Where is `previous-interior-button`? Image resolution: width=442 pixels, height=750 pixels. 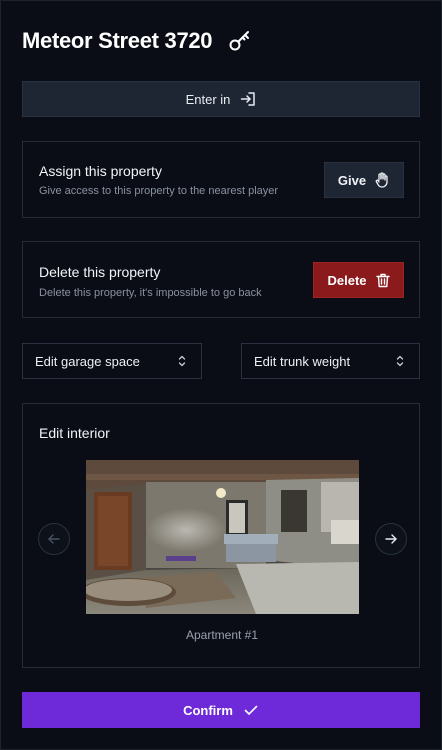 previous-interior-button is located at coordinates (54, 539).